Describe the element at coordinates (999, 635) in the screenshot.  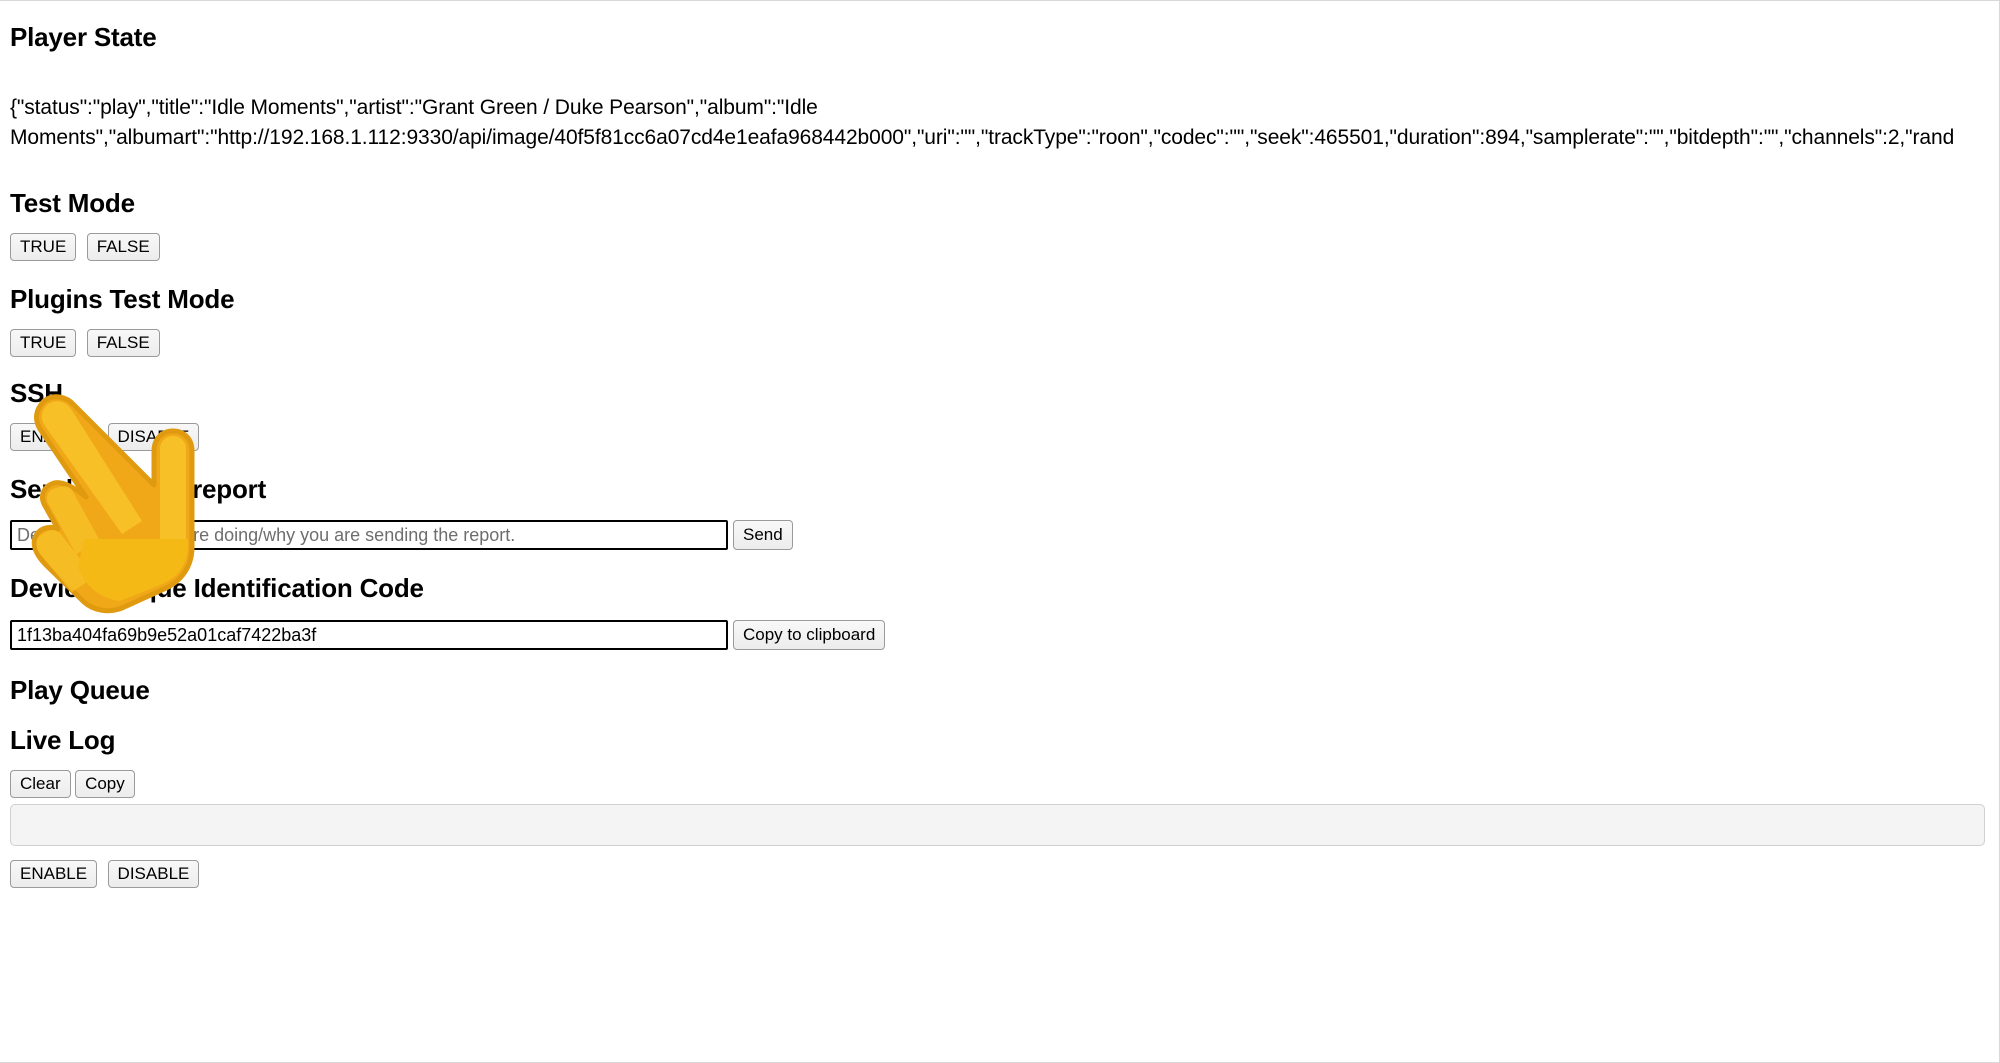
I see `device-code-row: Copy to clipboard` at that location.